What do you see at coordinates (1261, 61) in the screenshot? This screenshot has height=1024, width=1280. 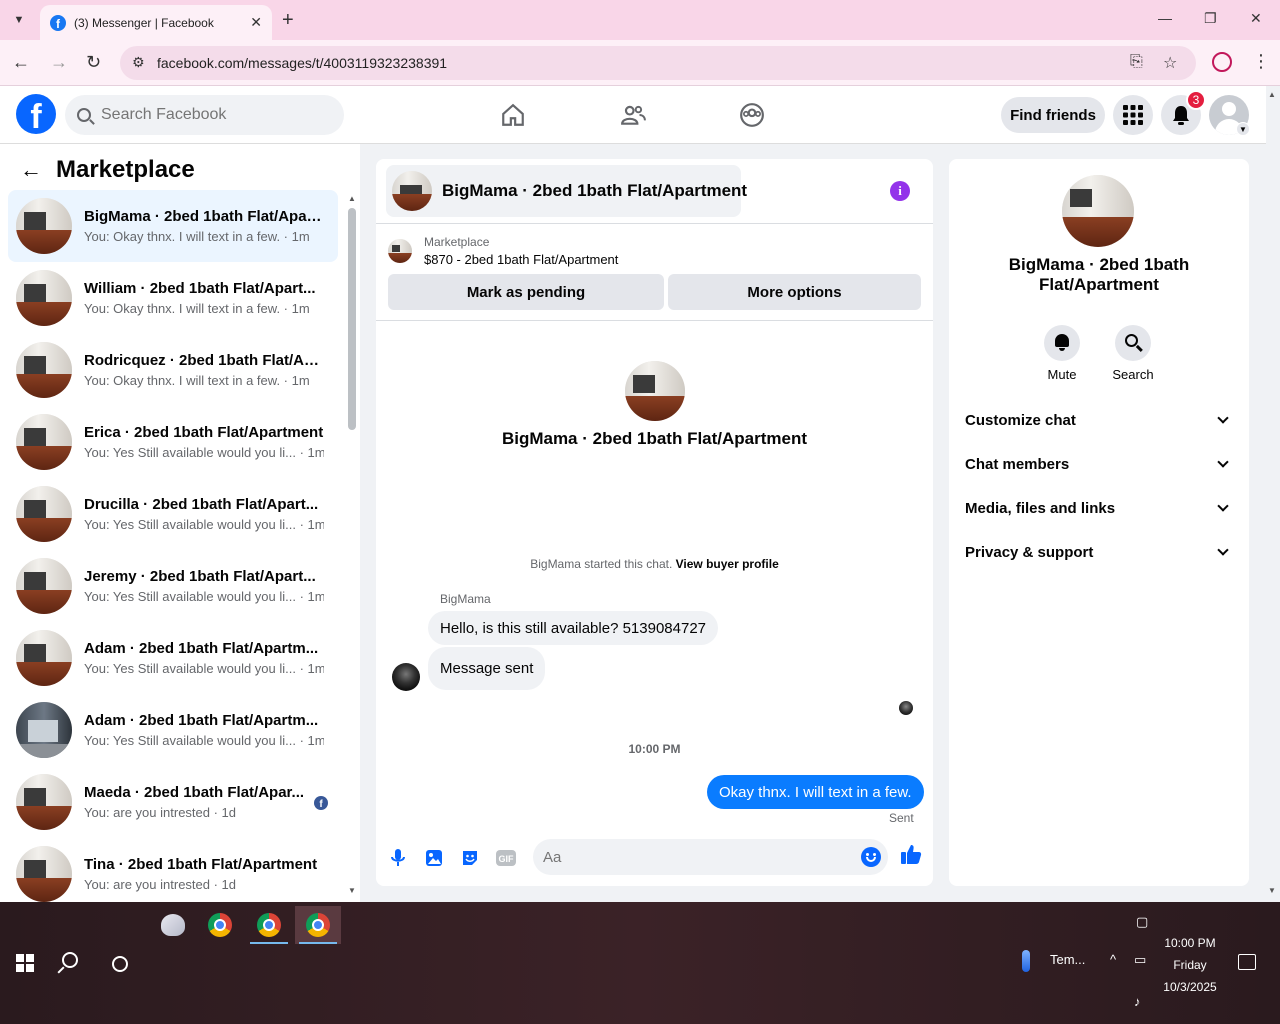 I see `browser-menu-icon: ⋮` at bounding box center [1261, 61].